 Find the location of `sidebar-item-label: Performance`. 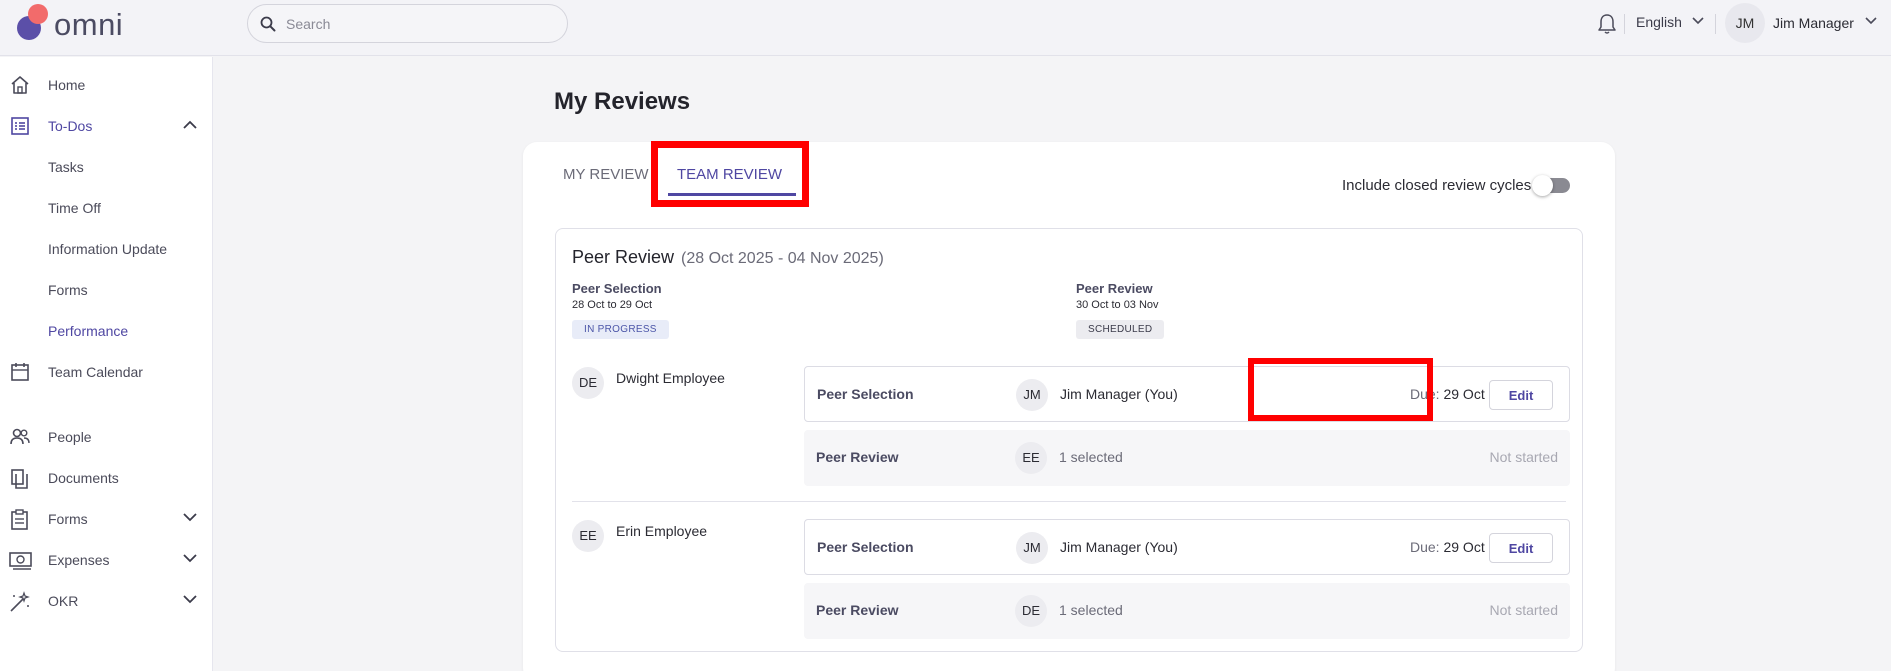

sidebar-item-label: Performance is located at coordinates (88, 331).